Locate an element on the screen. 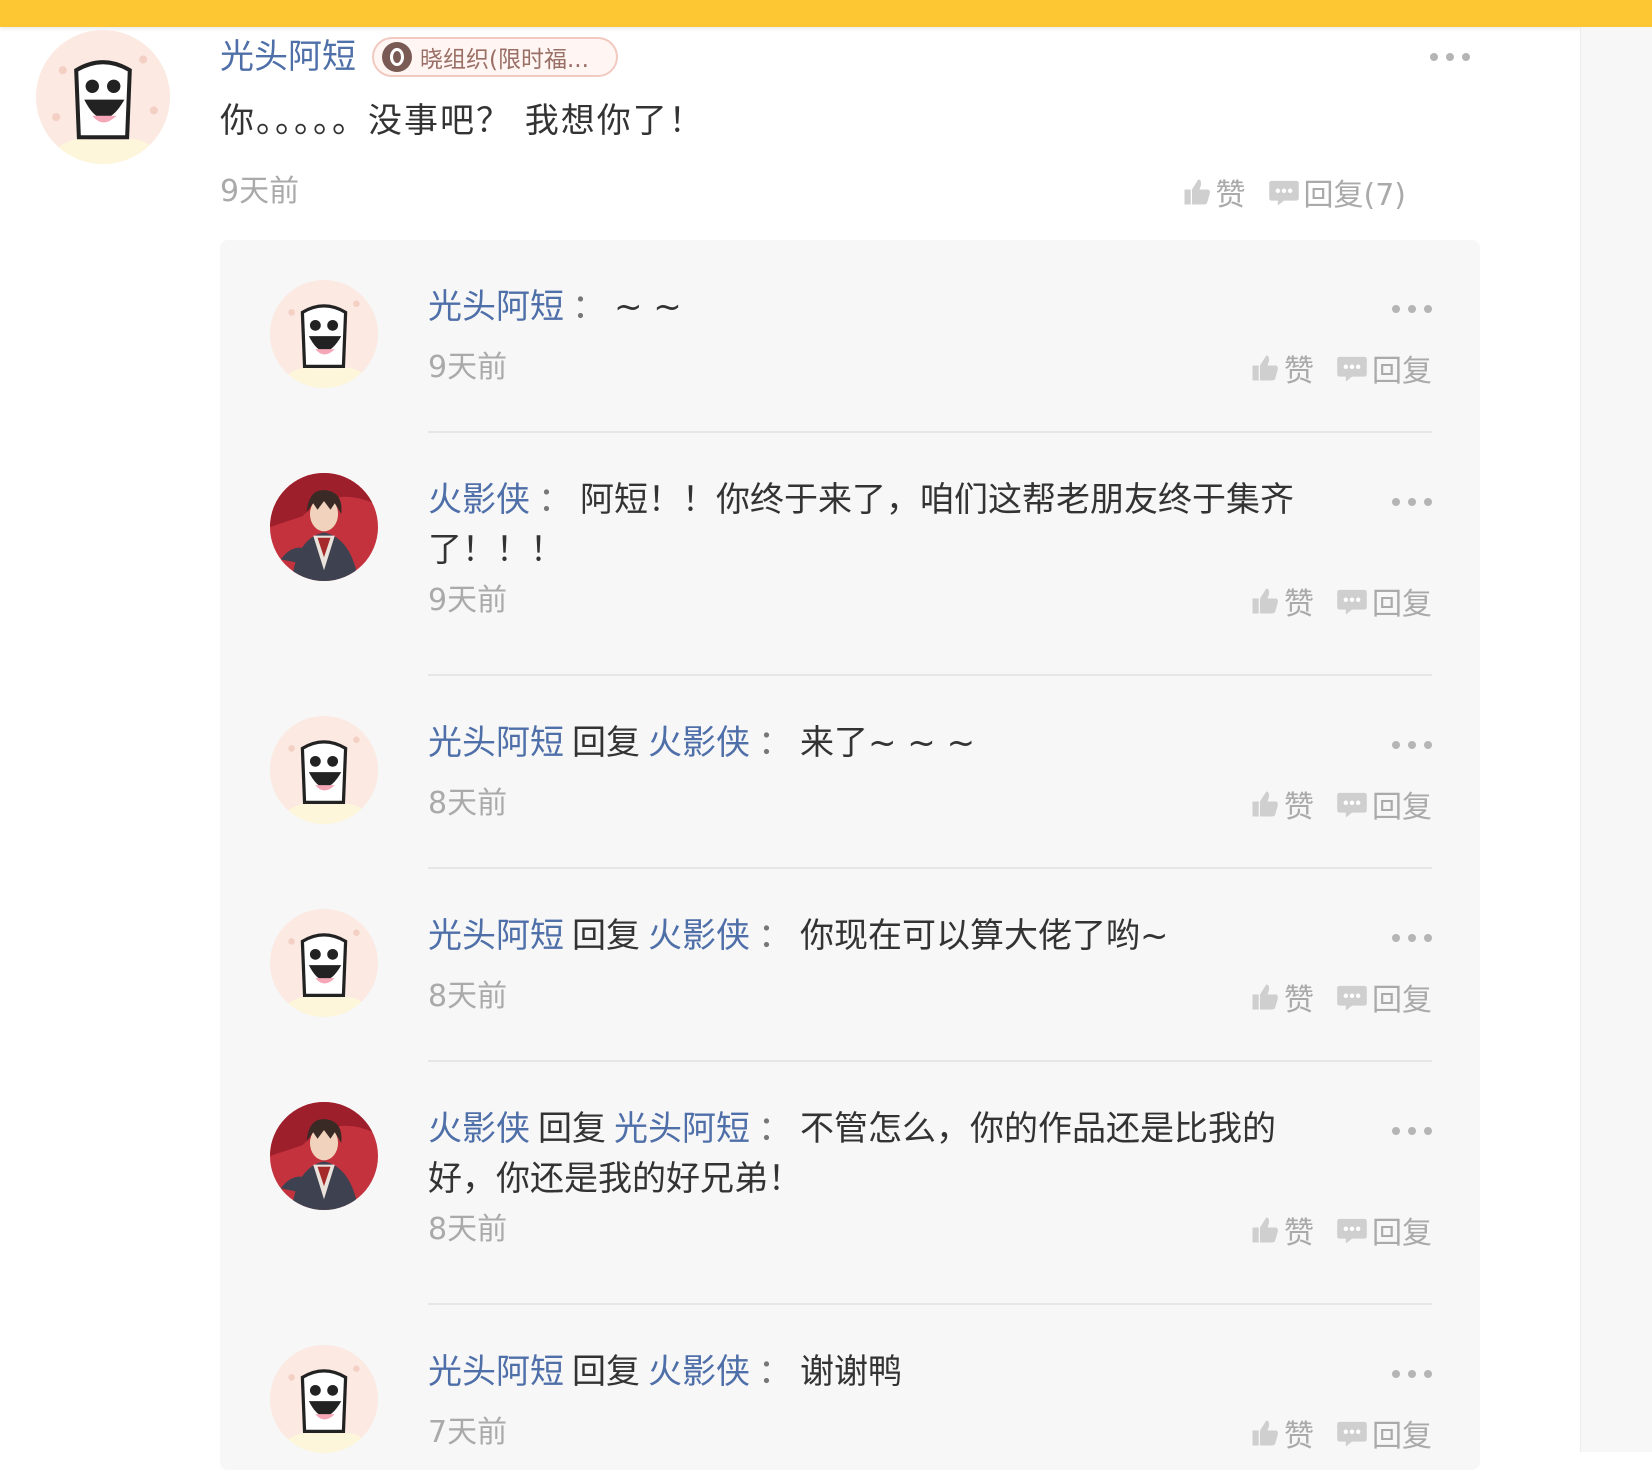  reply-content: 火影侠 回复 光头阿短：不管怎么，你的作品还是比我的好，你还是我的好兄弟！ is located at coordinates (868, 1154).